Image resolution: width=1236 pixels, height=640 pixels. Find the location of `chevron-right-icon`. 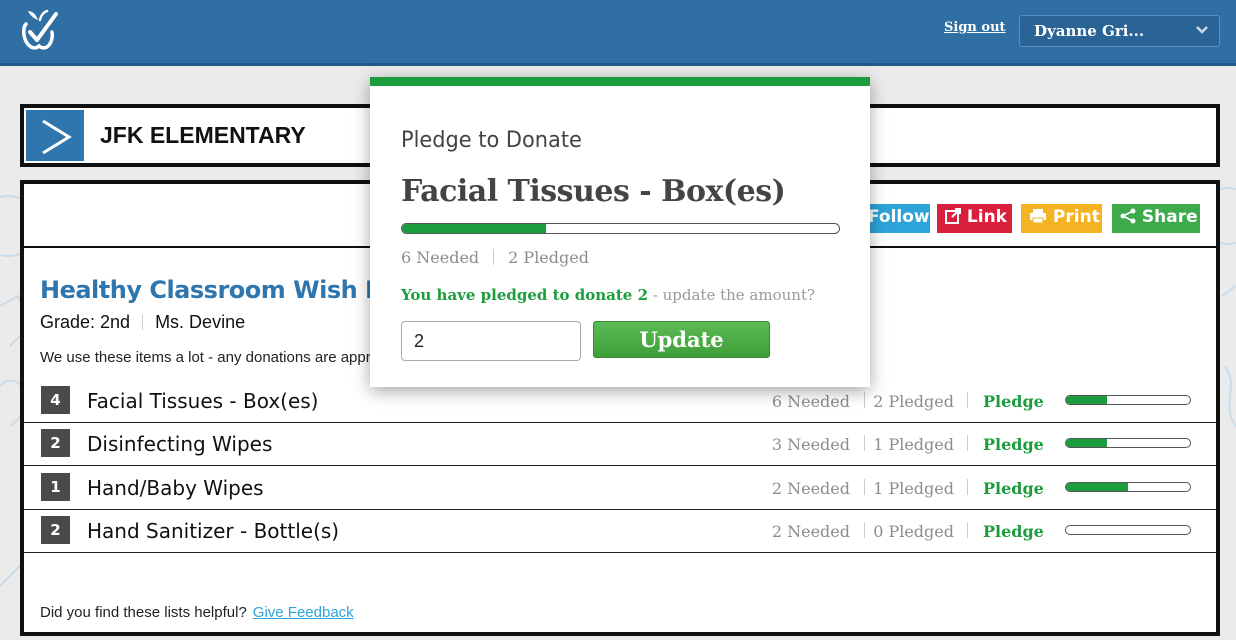

chevron-right-icon is located at coordinates (57, 137).